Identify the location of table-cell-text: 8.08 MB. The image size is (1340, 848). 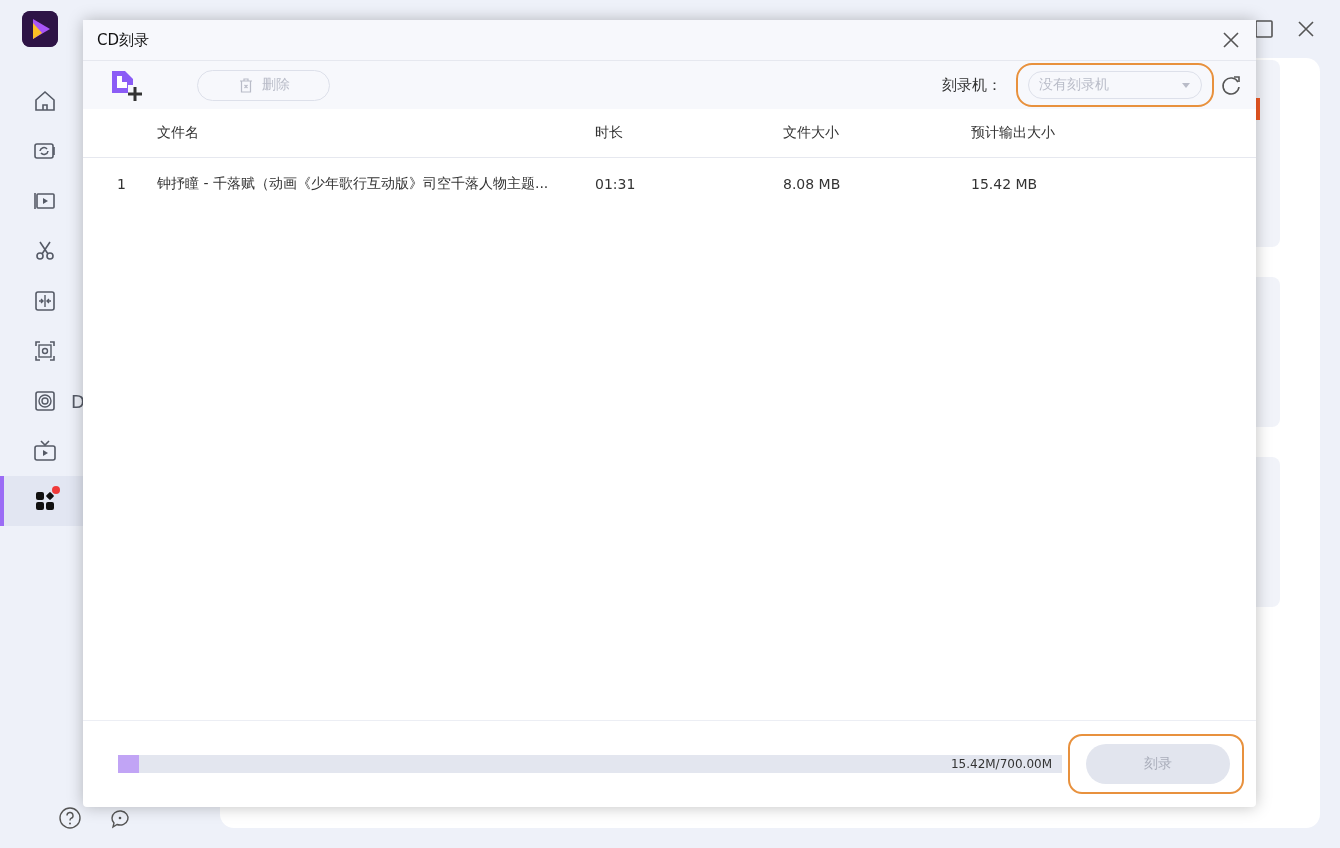
(812, 184).